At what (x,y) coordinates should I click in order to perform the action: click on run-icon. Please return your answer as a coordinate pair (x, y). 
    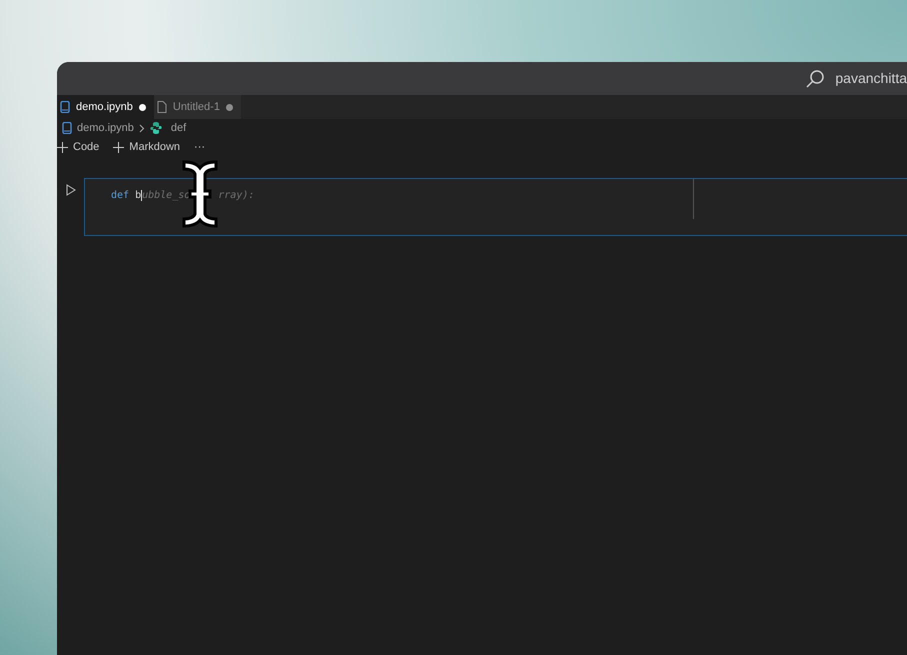
    Looking at the image, I should click on (71, 190).